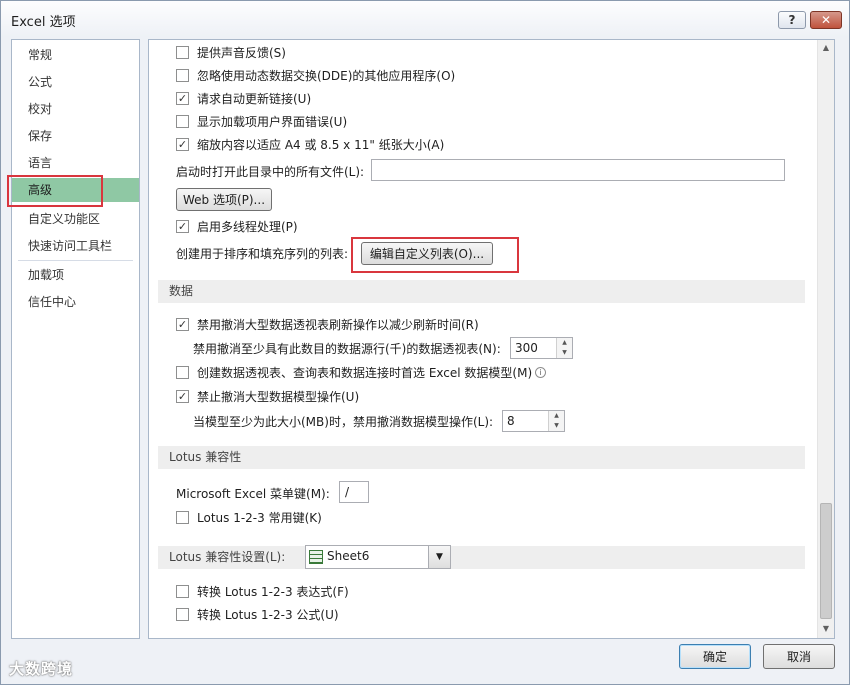 The width and height of the screenshot is (850, 685). I want to click on disable-undo-pivot-option: ✓ 禁用撤消大型数据透视表刷新操作以减少刷新时间(R), so click(327, 324).